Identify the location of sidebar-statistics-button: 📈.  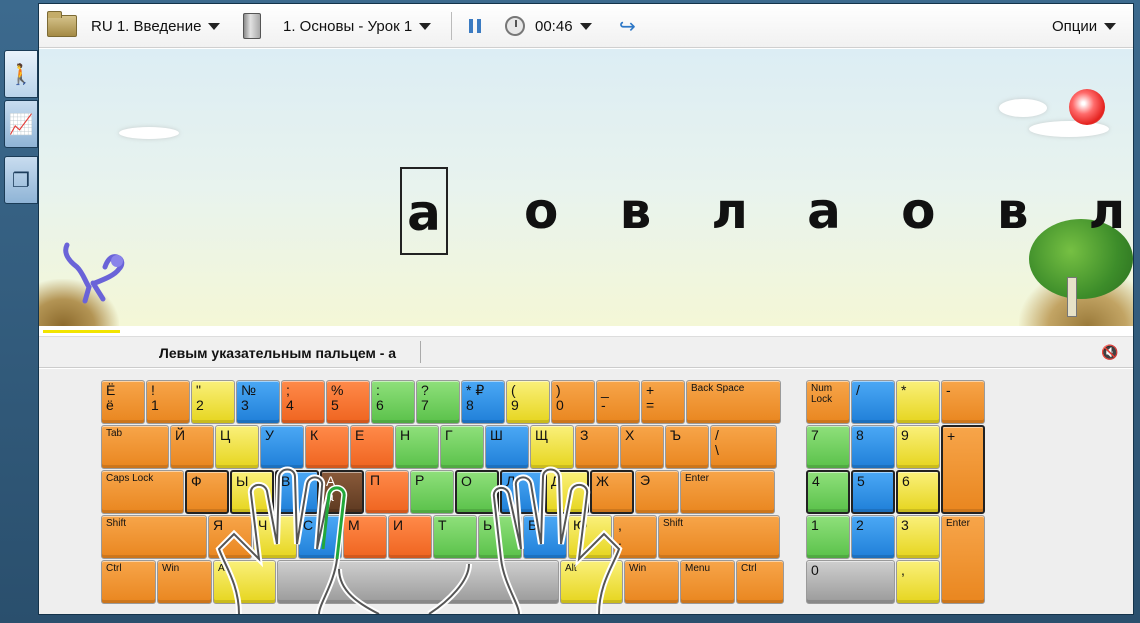
(21, 124).